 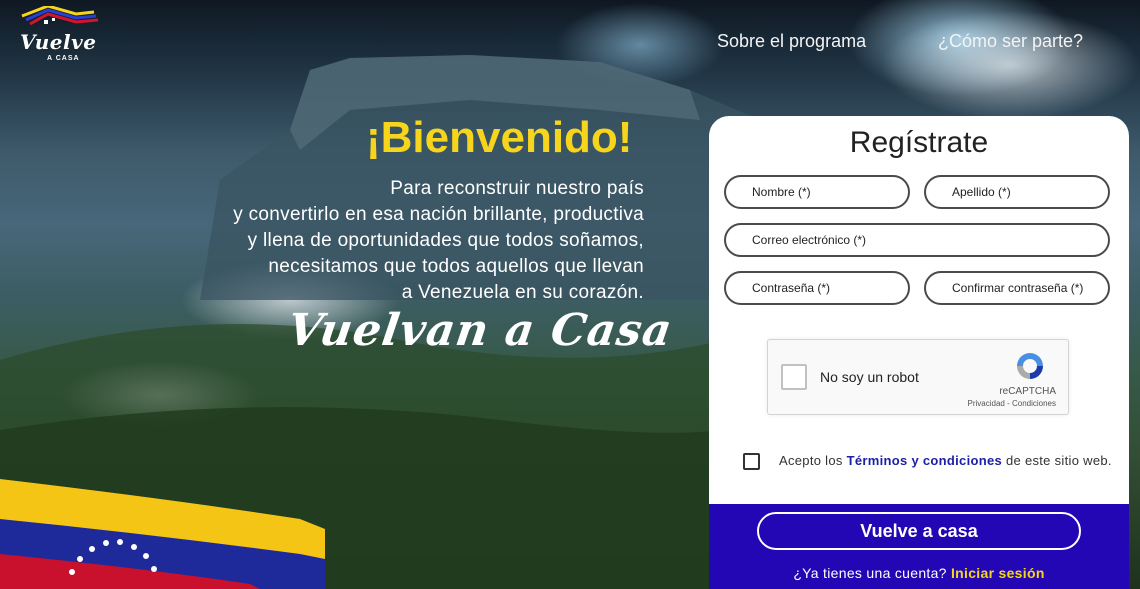 I want to click on welcome-heading: ¡Bienvenido!, so click(x=499, y=137).